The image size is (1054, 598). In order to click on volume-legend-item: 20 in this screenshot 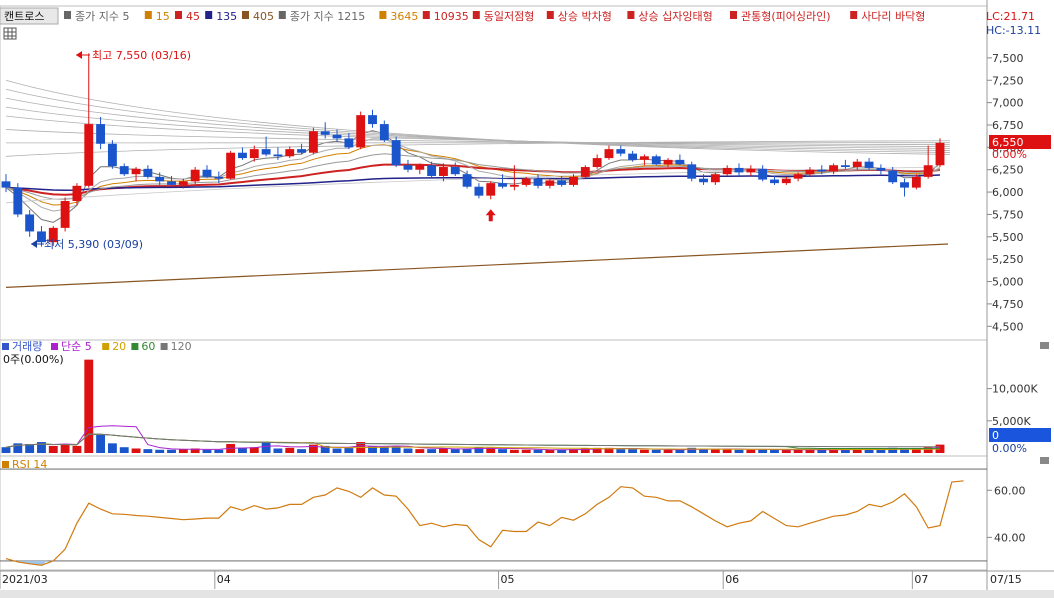, I will do `click(119, 346)`.